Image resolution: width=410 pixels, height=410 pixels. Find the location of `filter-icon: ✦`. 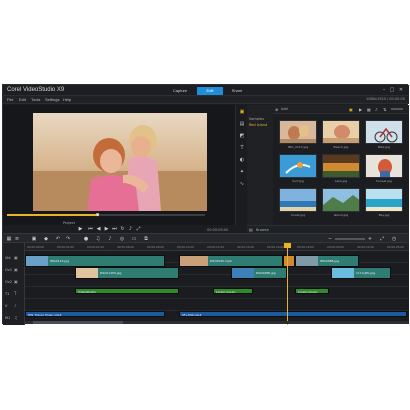

filter-icon: ✦ is located at coordinates (242, 172).